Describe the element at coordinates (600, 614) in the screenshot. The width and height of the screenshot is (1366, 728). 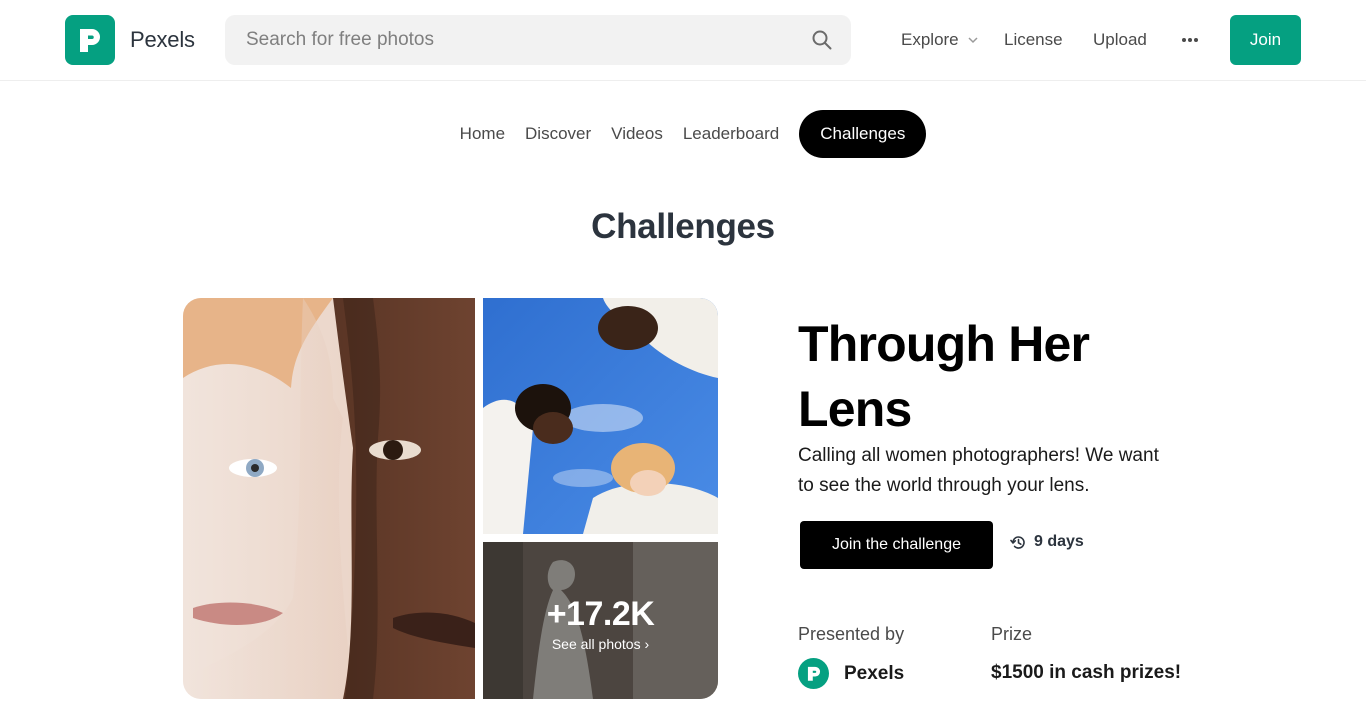
I see `photo-count: +17.2K` at that location.